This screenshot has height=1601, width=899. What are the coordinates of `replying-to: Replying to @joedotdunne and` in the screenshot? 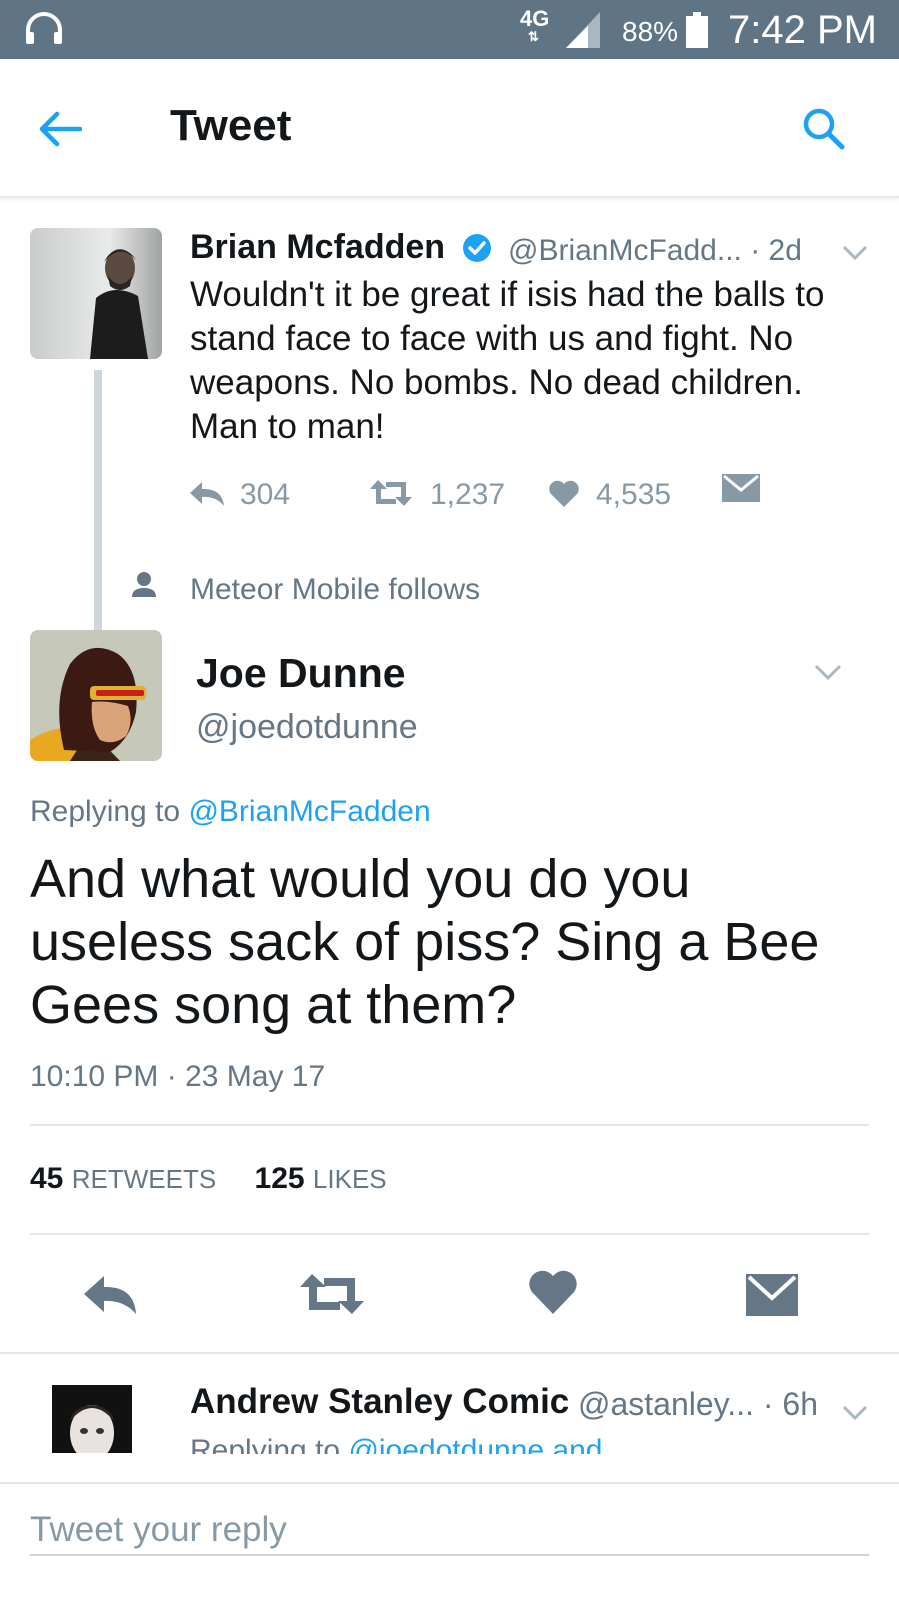 It's located at (396, 1444).